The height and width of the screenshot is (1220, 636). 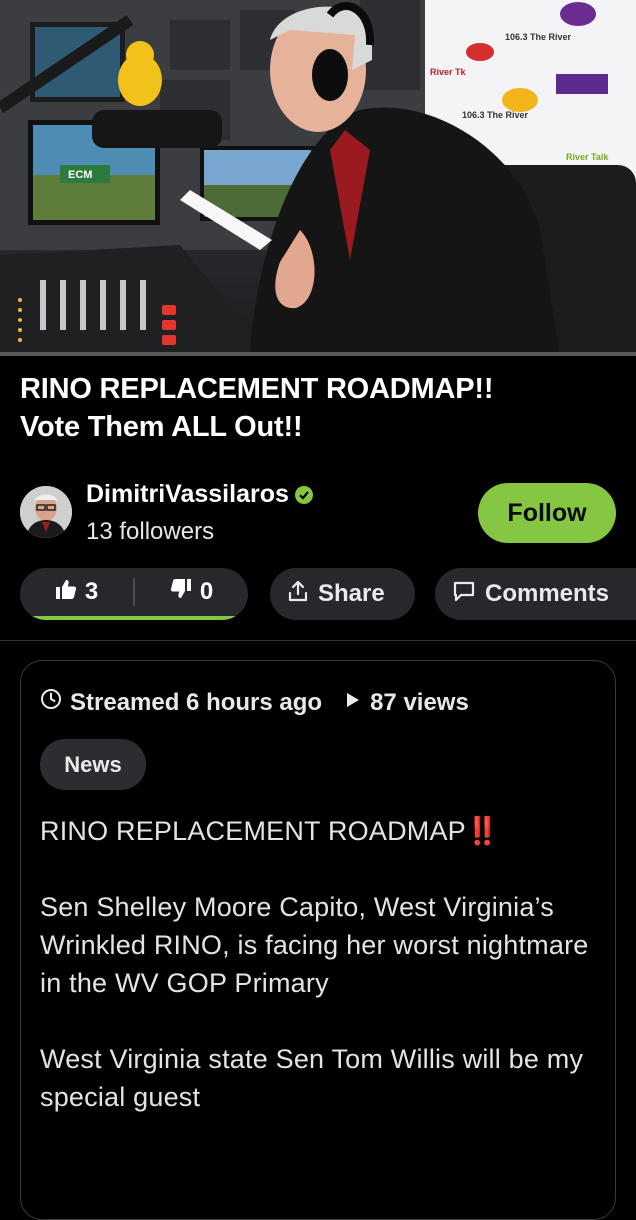 I want to click on thumbs-down-icon, so click(x=181, y=592).